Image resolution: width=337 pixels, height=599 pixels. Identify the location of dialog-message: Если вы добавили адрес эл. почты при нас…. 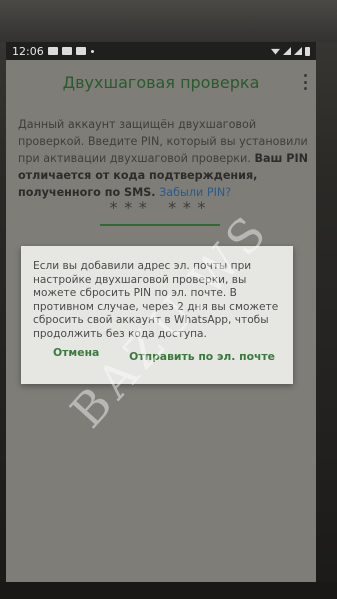
(156, 300).